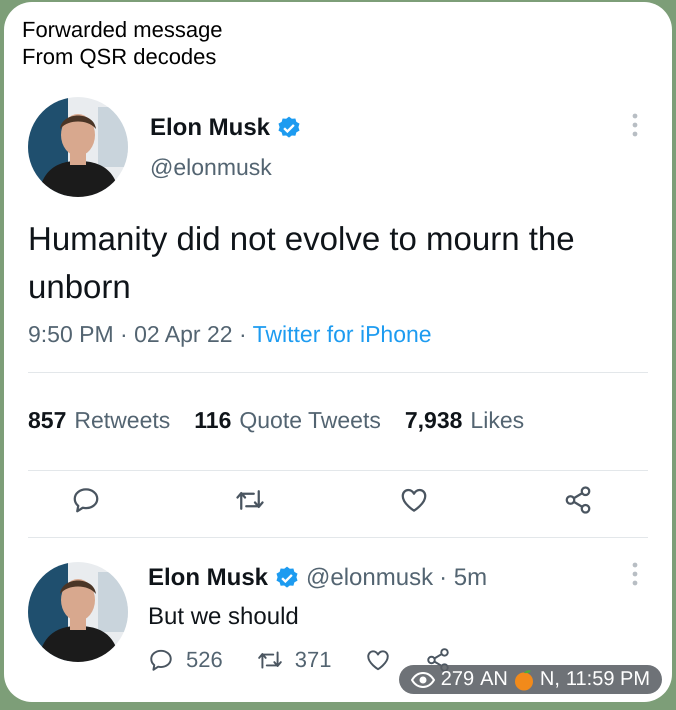 The height and width of the screenshot is (710, 676). I want to click on fruit-icon, so click(524, 679).